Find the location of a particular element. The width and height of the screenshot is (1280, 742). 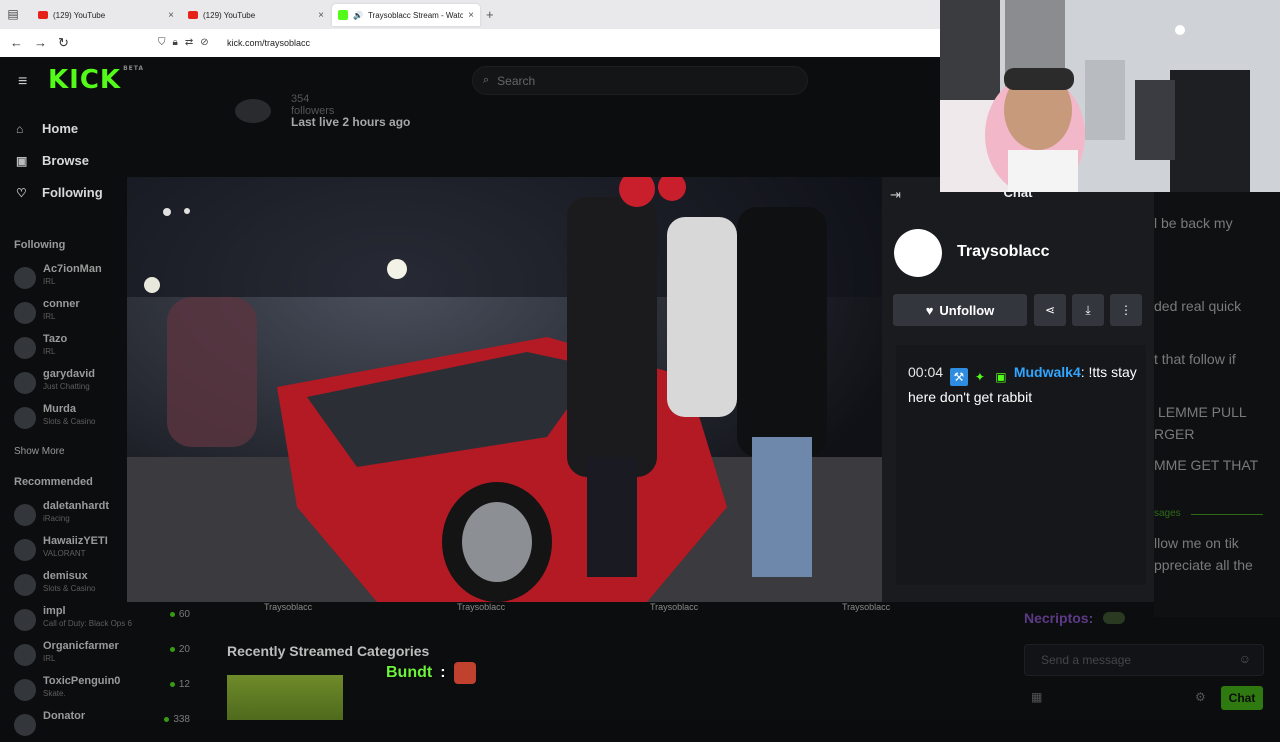

channel-name: conner is located at coordinates (61, 304).